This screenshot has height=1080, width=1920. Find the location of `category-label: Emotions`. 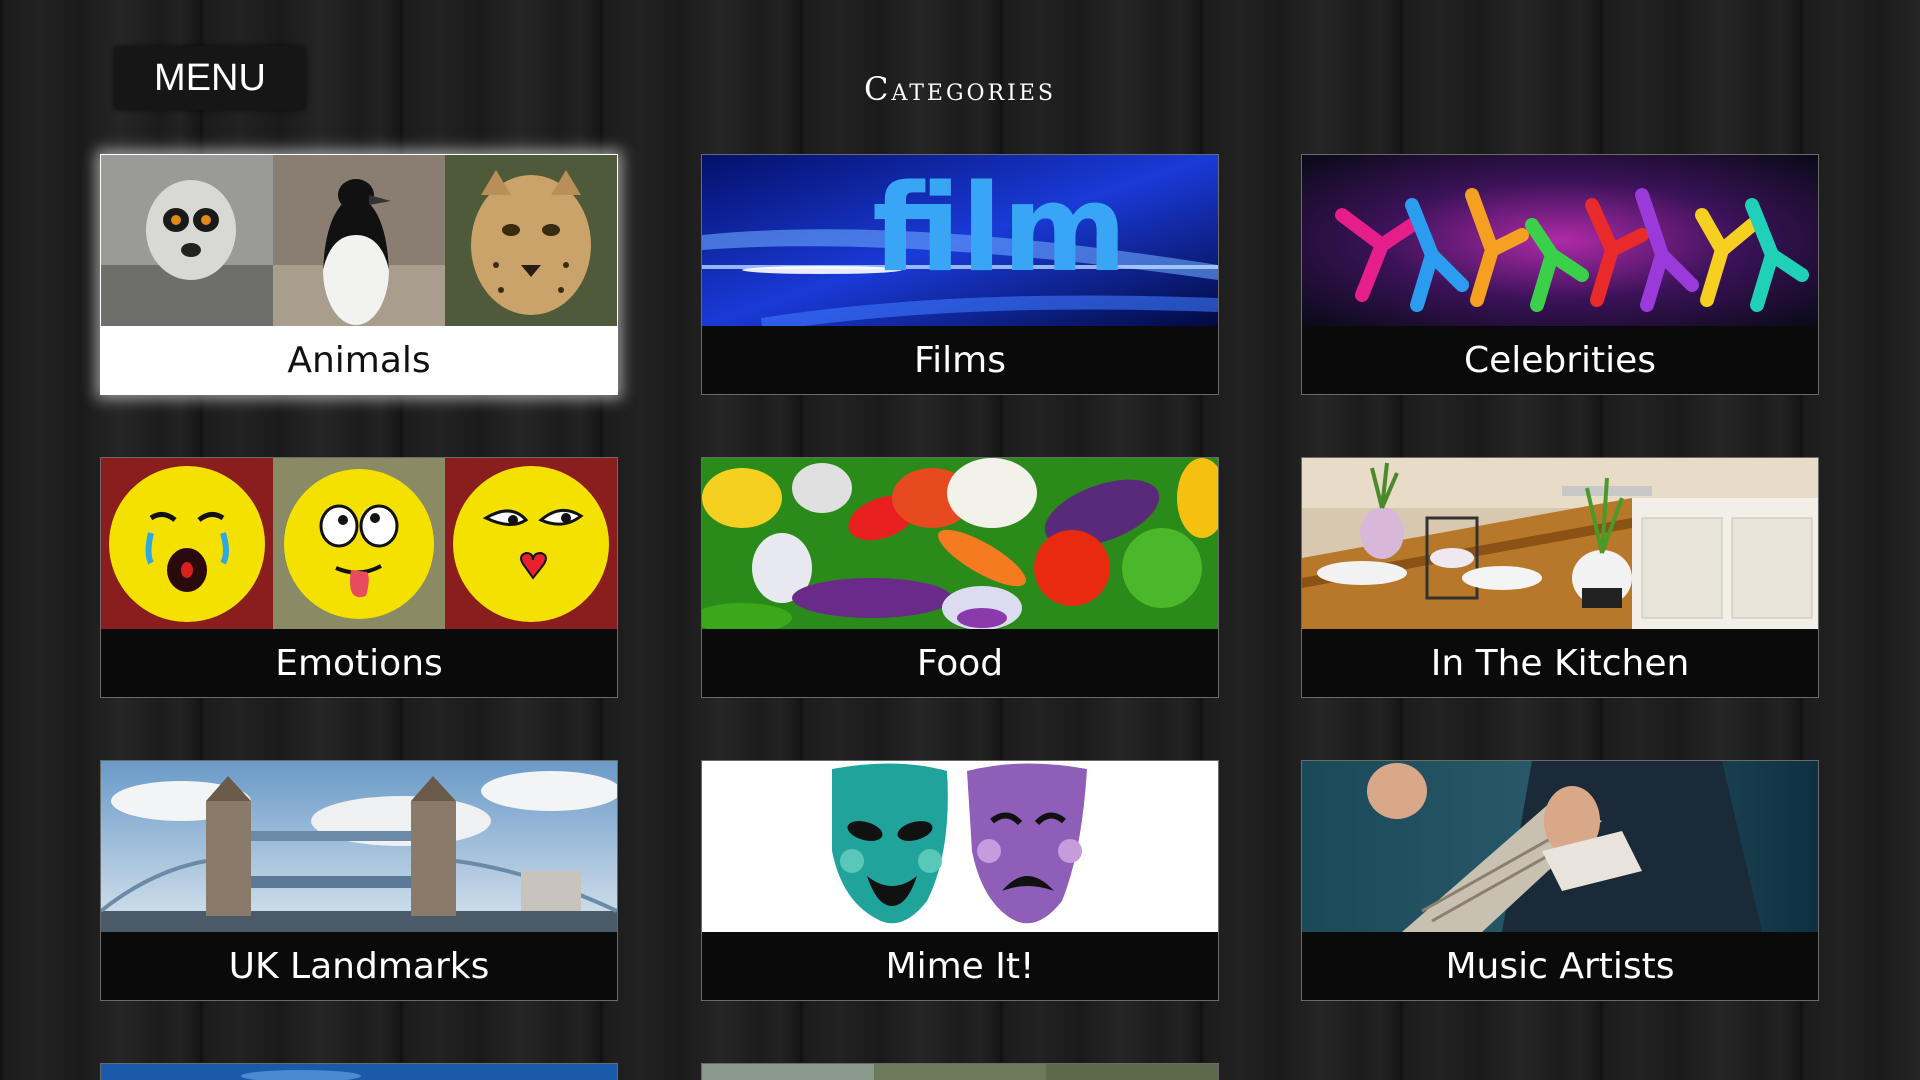

category-label: Emotions is located at coordinates (359, 663).